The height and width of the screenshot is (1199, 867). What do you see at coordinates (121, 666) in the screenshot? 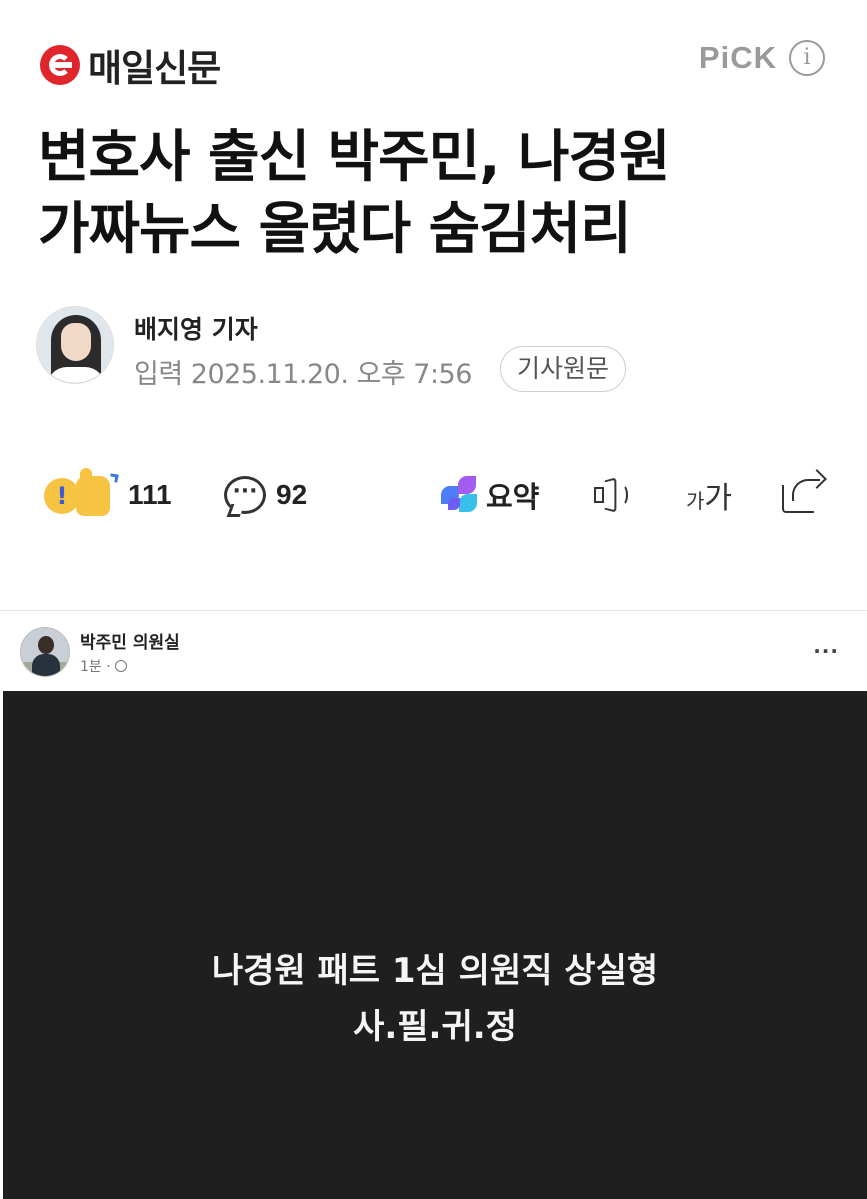
I see `globe-icon` at bounding box center [121, 666].